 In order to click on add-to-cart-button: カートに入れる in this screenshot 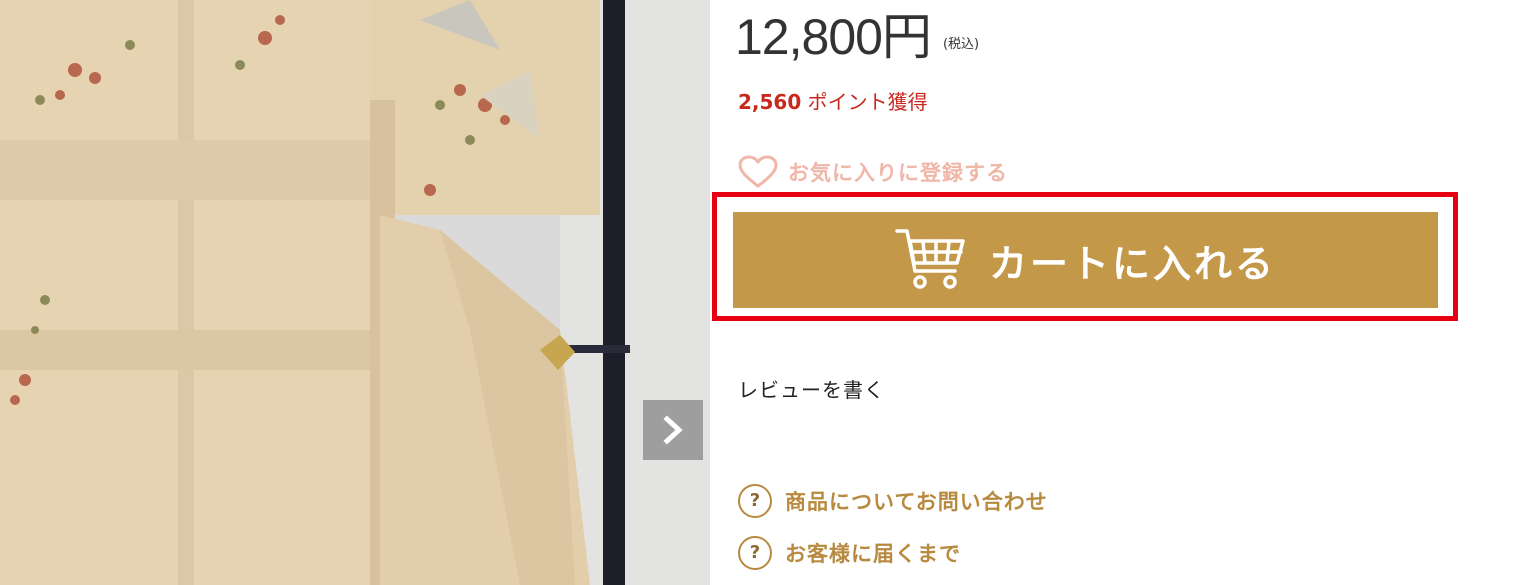, I will do `click(1085, 260)`.